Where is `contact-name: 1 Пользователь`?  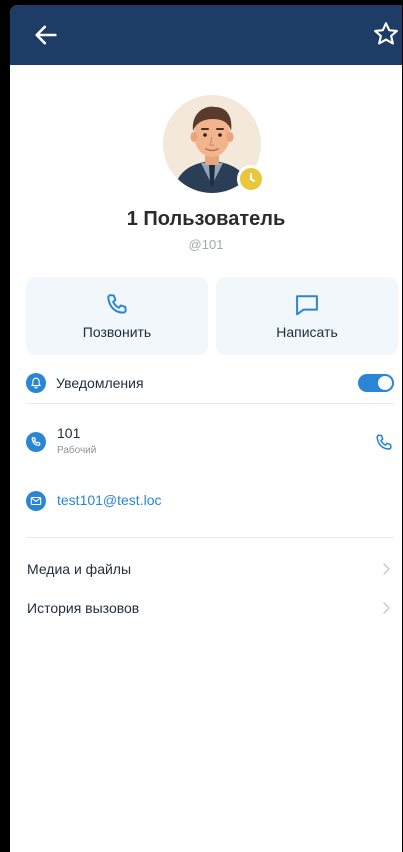 contact-name: 1 Пользователь is located at coordinates (206, 219).